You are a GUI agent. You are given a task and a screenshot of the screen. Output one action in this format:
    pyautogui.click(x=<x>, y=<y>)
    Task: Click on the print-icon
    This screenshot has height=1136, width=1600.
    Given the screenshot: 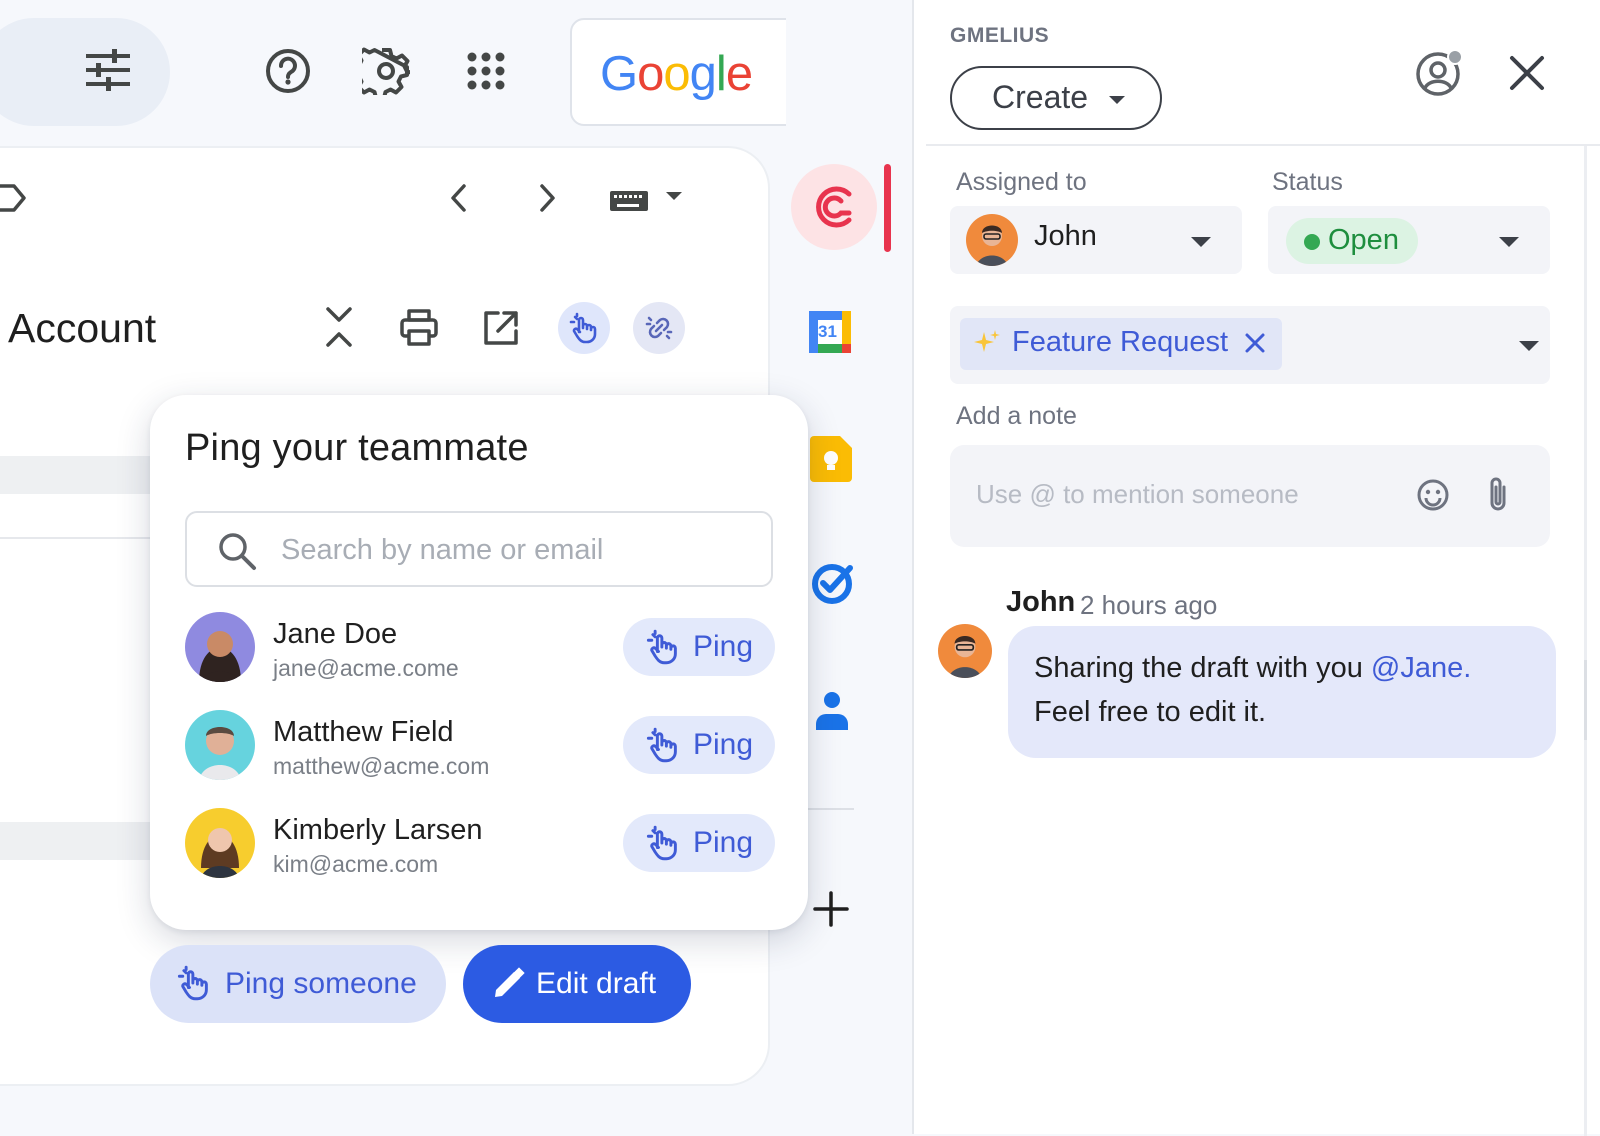 What is the action you would take?
    pyautogui.click(x=419, y=328)
    